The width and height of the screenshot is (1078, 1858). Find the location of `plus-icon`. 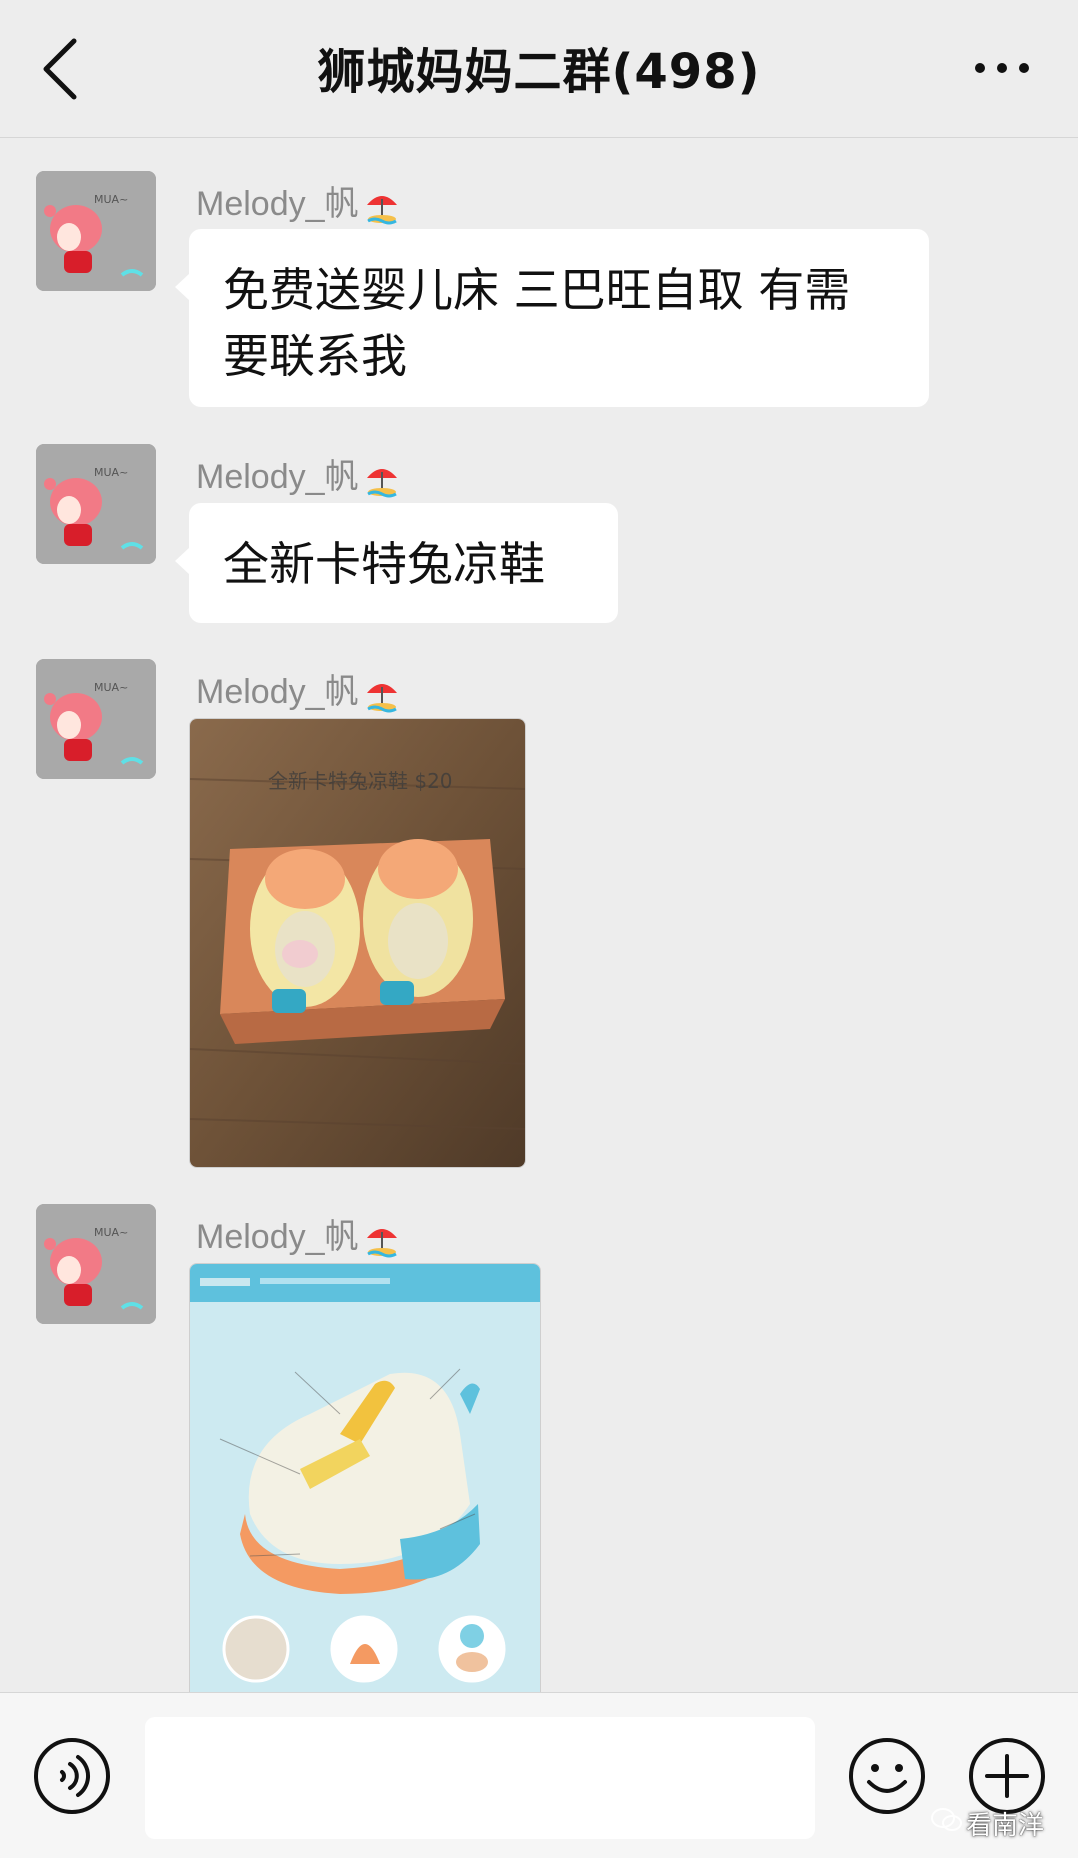

plus-icon is located at coordinates (1007, 1776).